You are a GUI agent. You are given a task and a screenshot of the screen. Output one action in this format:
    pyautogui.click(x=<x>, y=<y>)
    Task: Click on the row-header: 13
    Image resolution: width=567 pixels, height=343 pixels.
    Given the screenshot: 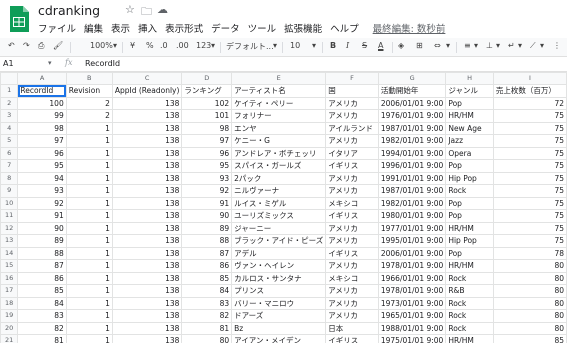 What is the action you would take?
    pyautogui.click(x=9, y=241)
    